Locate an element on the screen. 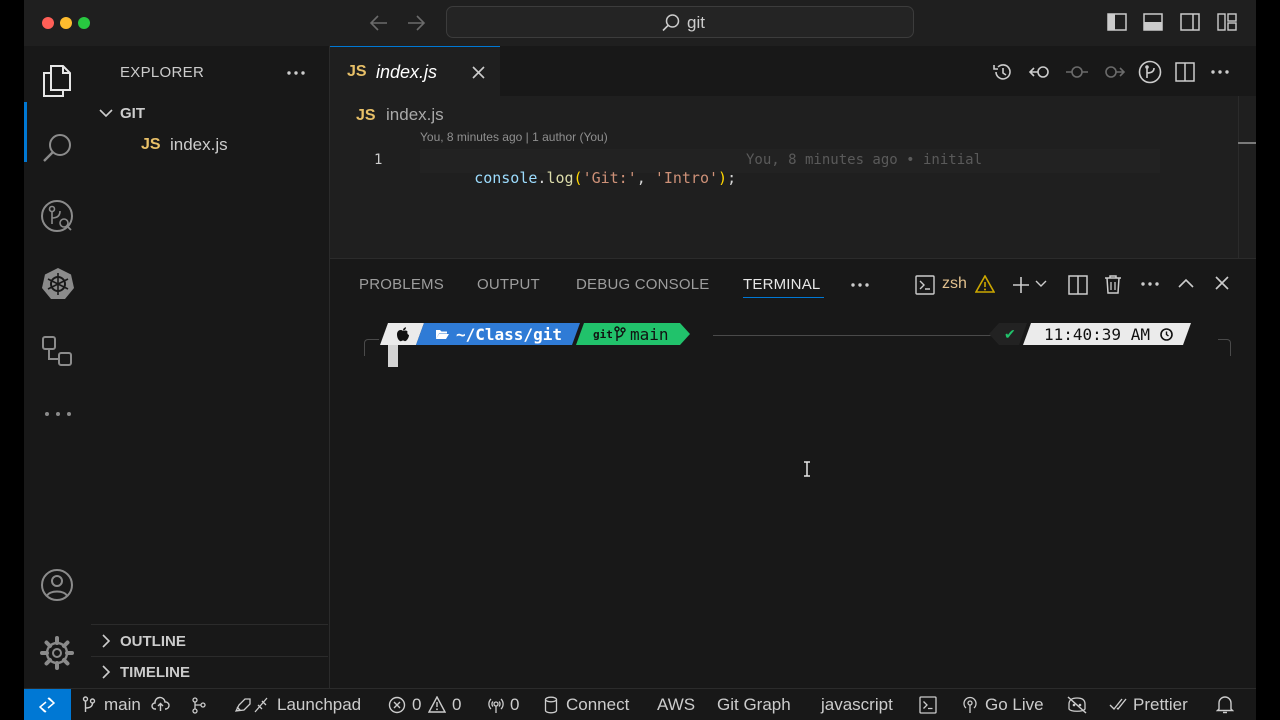  folder-label: GIT is located at coordinates (132, 113).